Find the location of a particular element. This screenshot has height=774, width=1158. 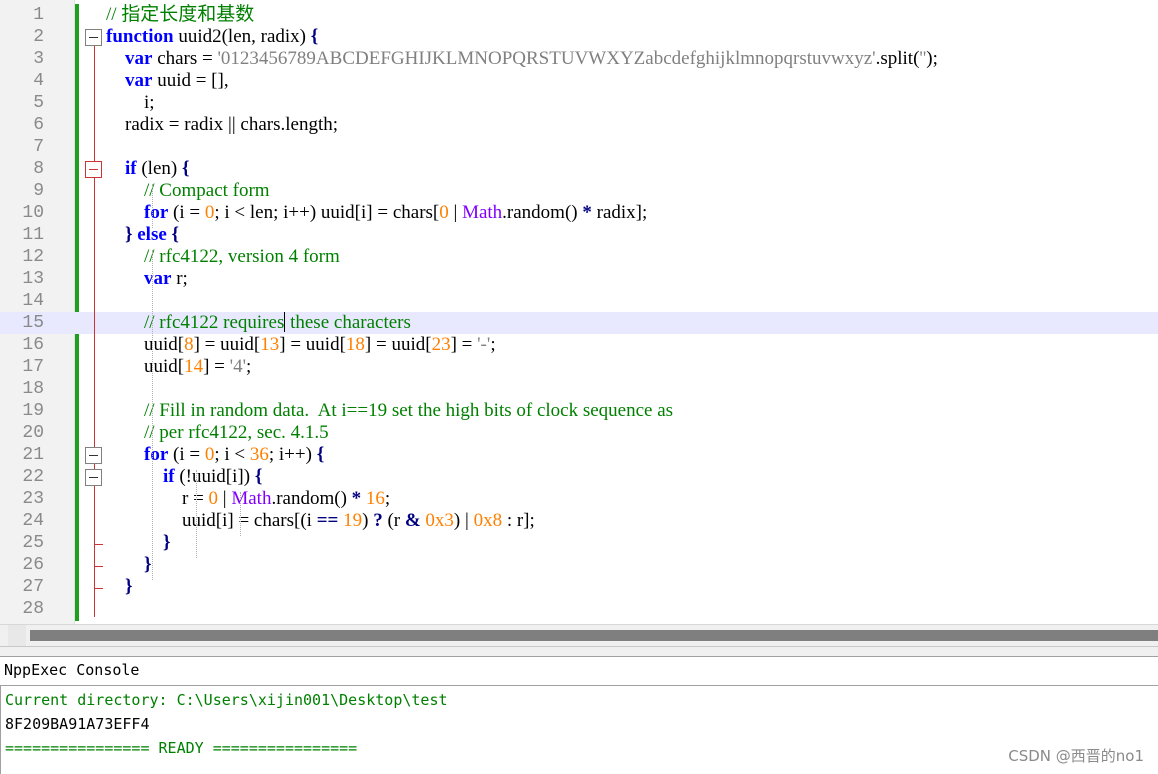

code-token: uuid = [], is located at coordinates (190, 80).